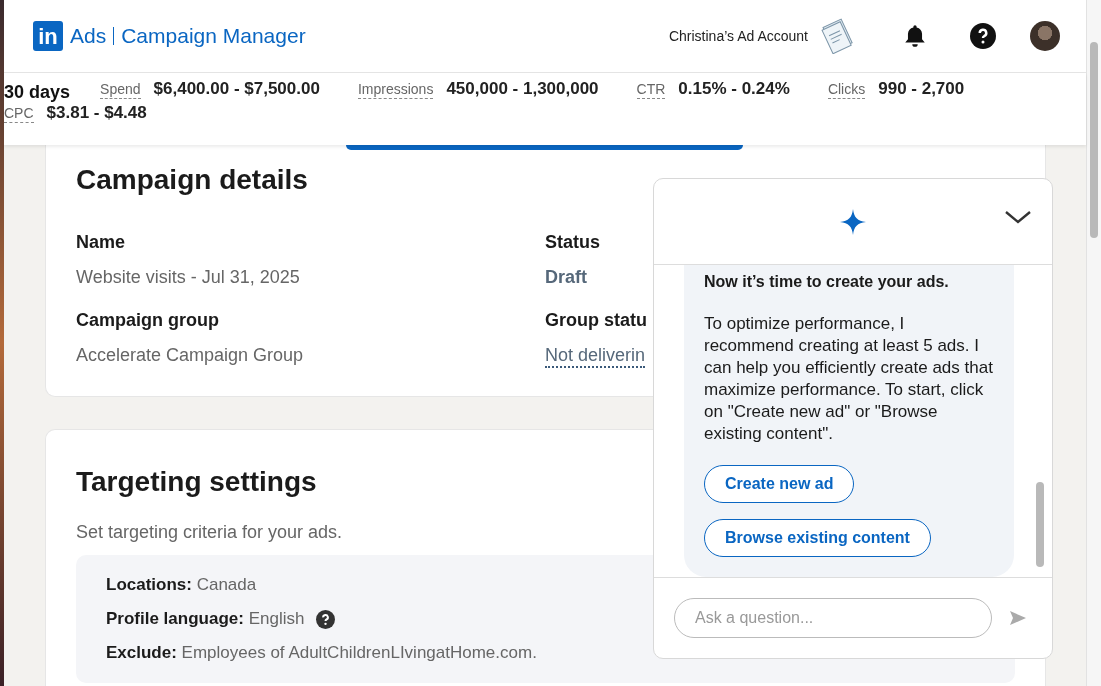  I want to click on field-value: Accelerate Campaign Group, so click(190, 355).